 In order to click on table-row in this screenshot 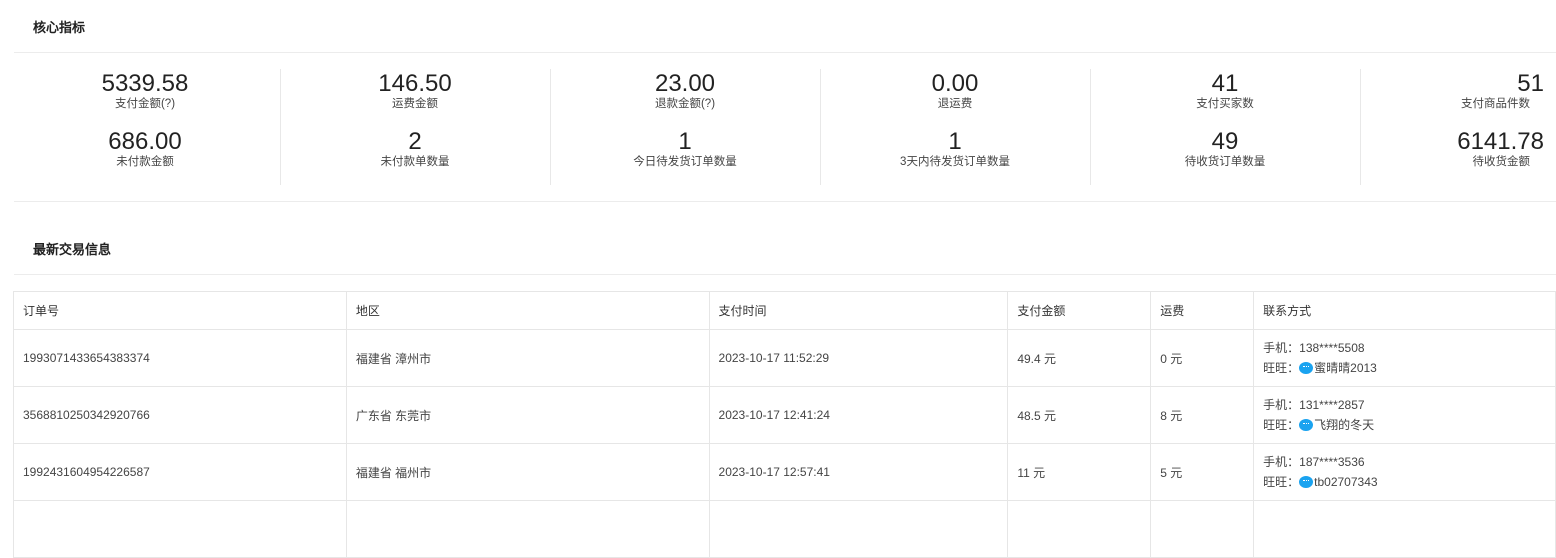, I will do `click(784, 529)`.